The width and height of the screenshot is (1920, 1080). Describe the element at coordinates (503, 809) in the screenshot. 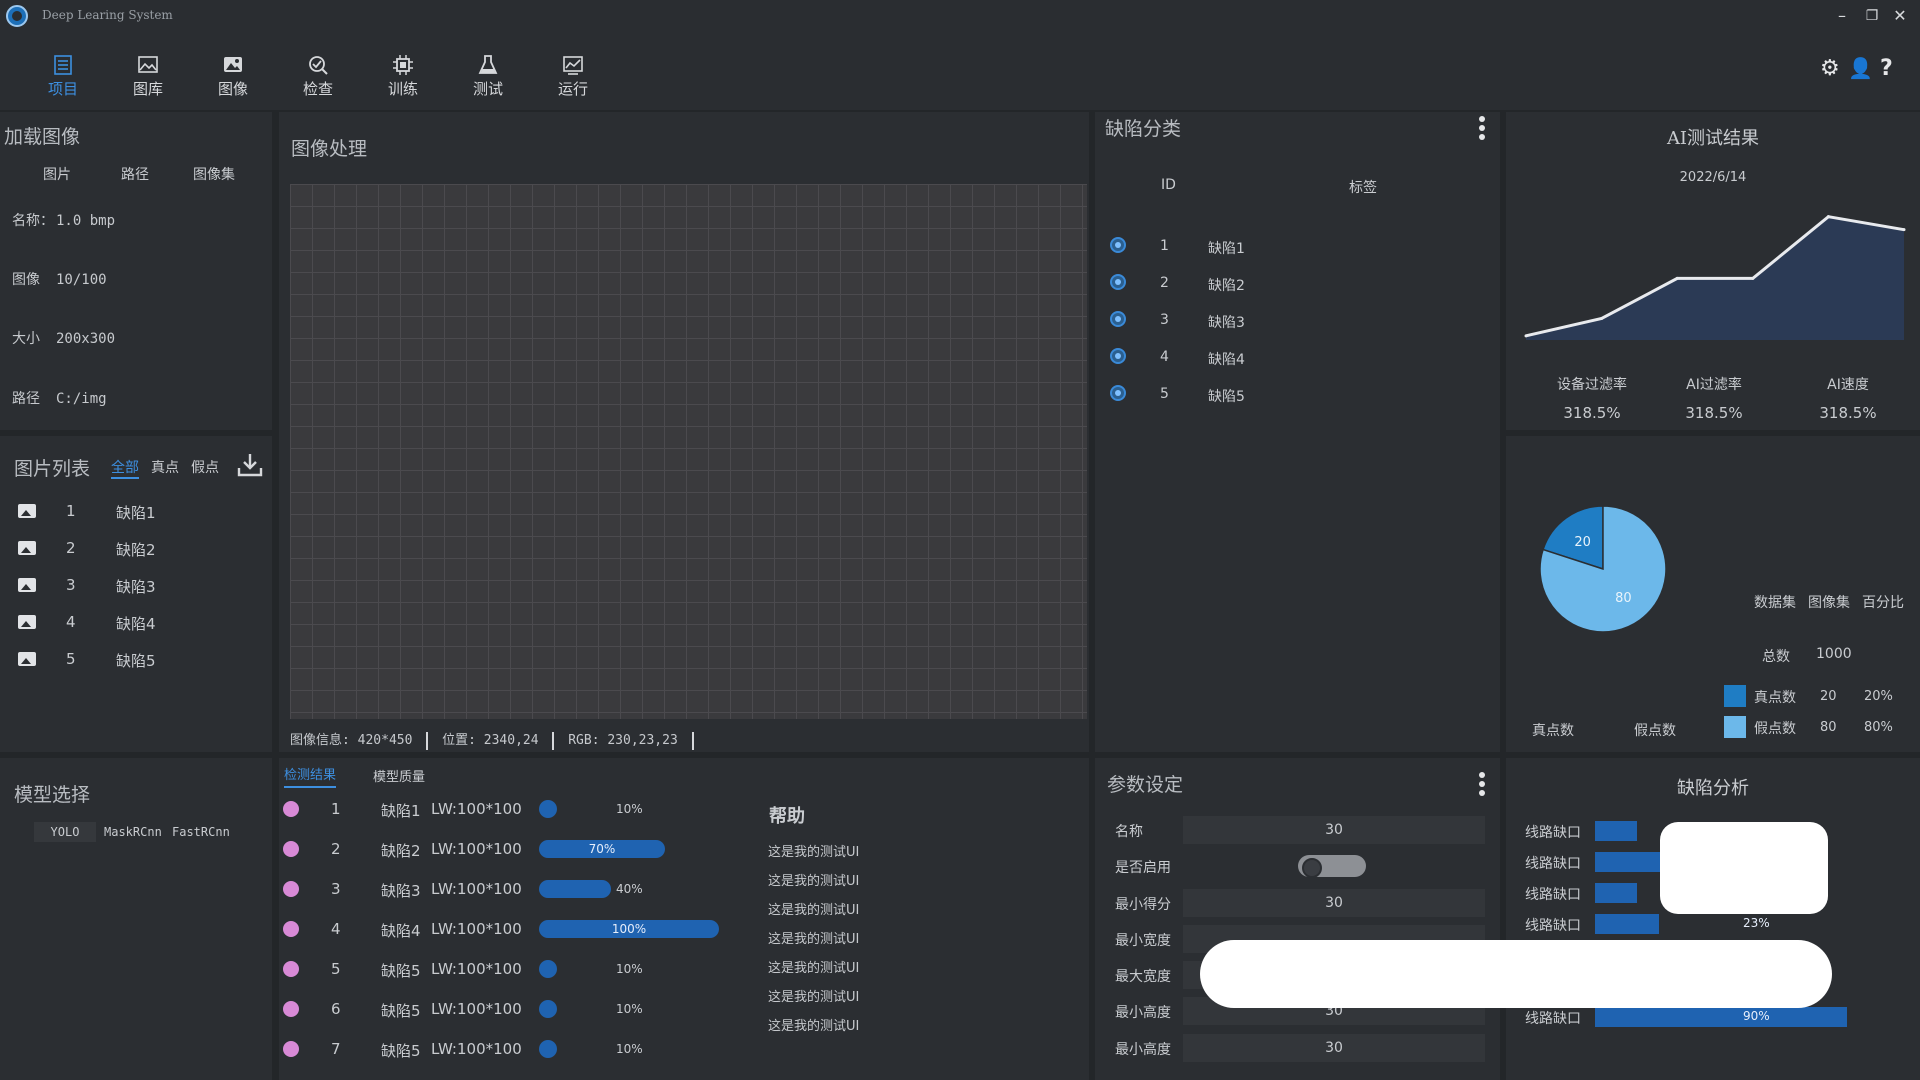

I see `table-row: 1 缺陷1 LW:100*100 10%` at that location.